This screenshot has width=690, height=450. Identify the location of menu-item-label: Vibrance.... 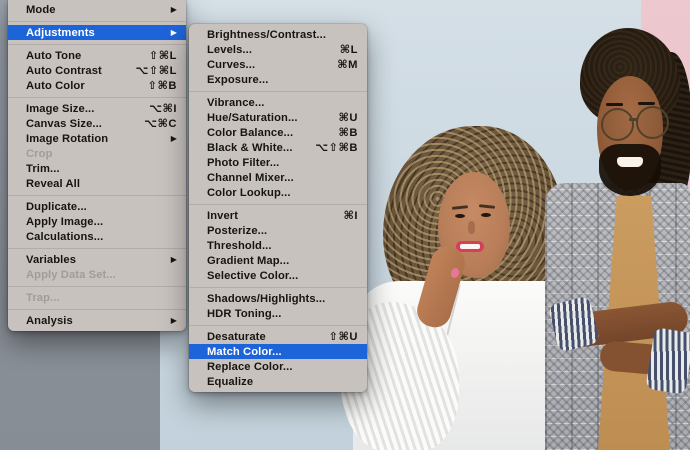
(236, 102).